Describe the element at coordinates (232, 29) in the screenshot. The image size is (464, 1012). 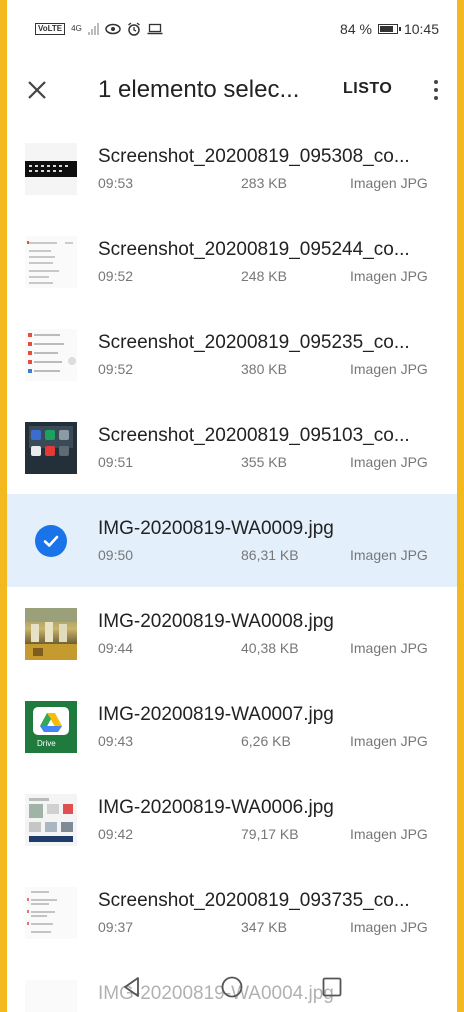
I see `status-bar: VoLTE 4G 84 % 10:45` at that location.